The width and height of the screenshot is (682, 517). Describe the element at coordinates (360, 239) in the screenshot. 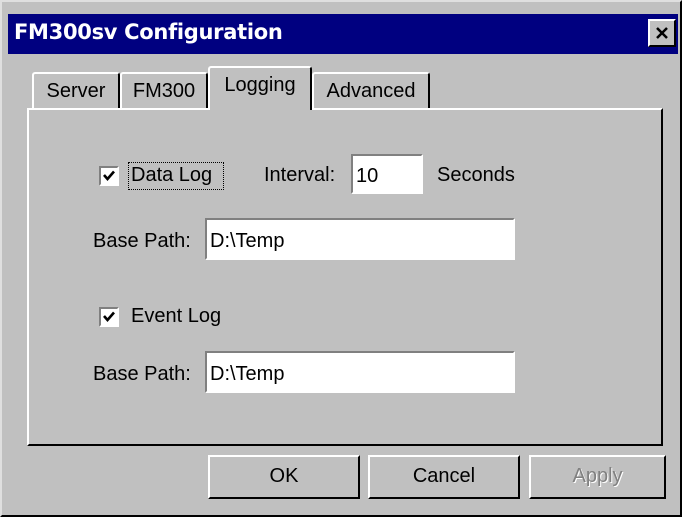

I see `data-log-base-path-input` at that location.